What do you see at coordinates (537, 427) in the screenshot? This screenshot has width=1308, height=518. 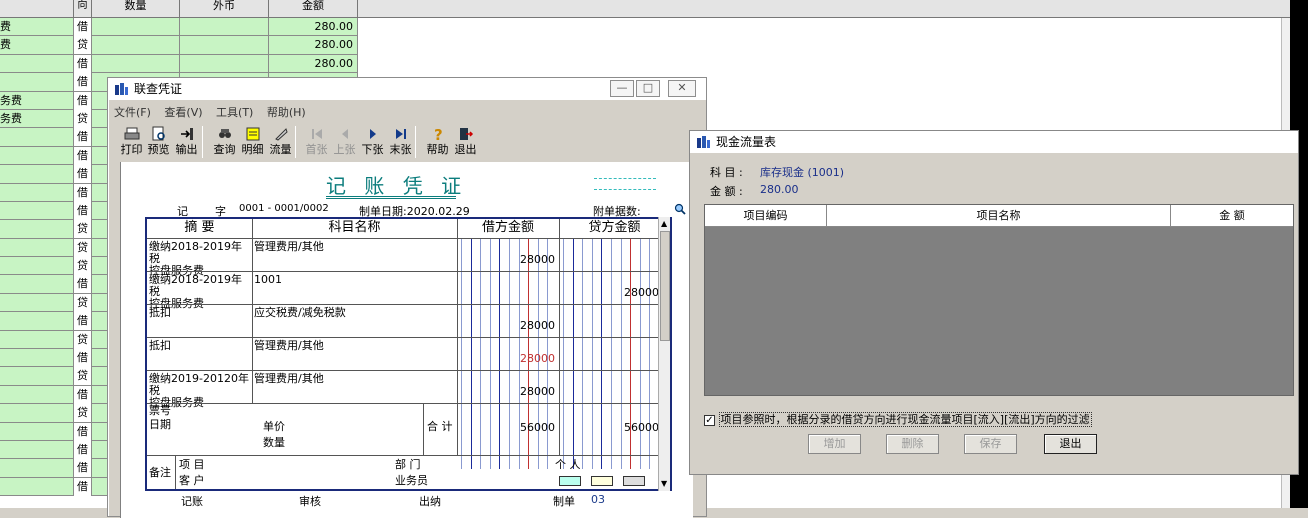 I see `total-debit: 56000` at bounding box center [537, 427].